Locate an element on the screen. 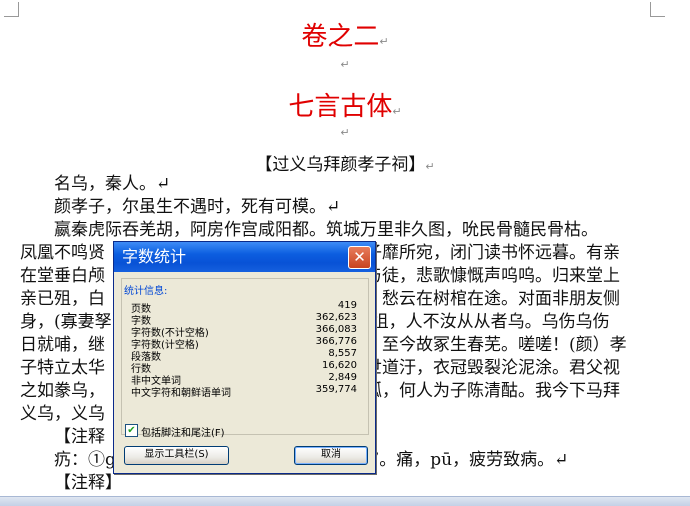 The image size is (690, 506). body-text-line: 颜孝子，尔虽生不遇时，死有可模。↵ is located at coordinates (364, 207).